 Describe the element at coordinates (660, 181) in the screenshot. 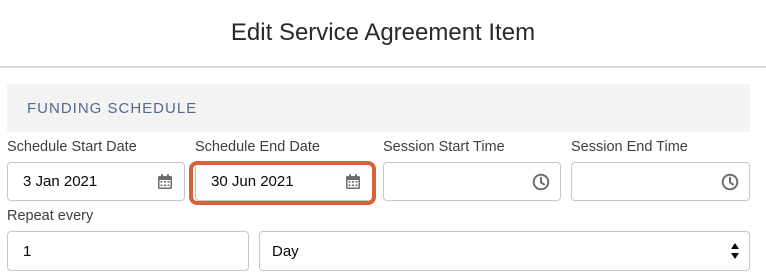

I see `session-end-time-input` at that location.